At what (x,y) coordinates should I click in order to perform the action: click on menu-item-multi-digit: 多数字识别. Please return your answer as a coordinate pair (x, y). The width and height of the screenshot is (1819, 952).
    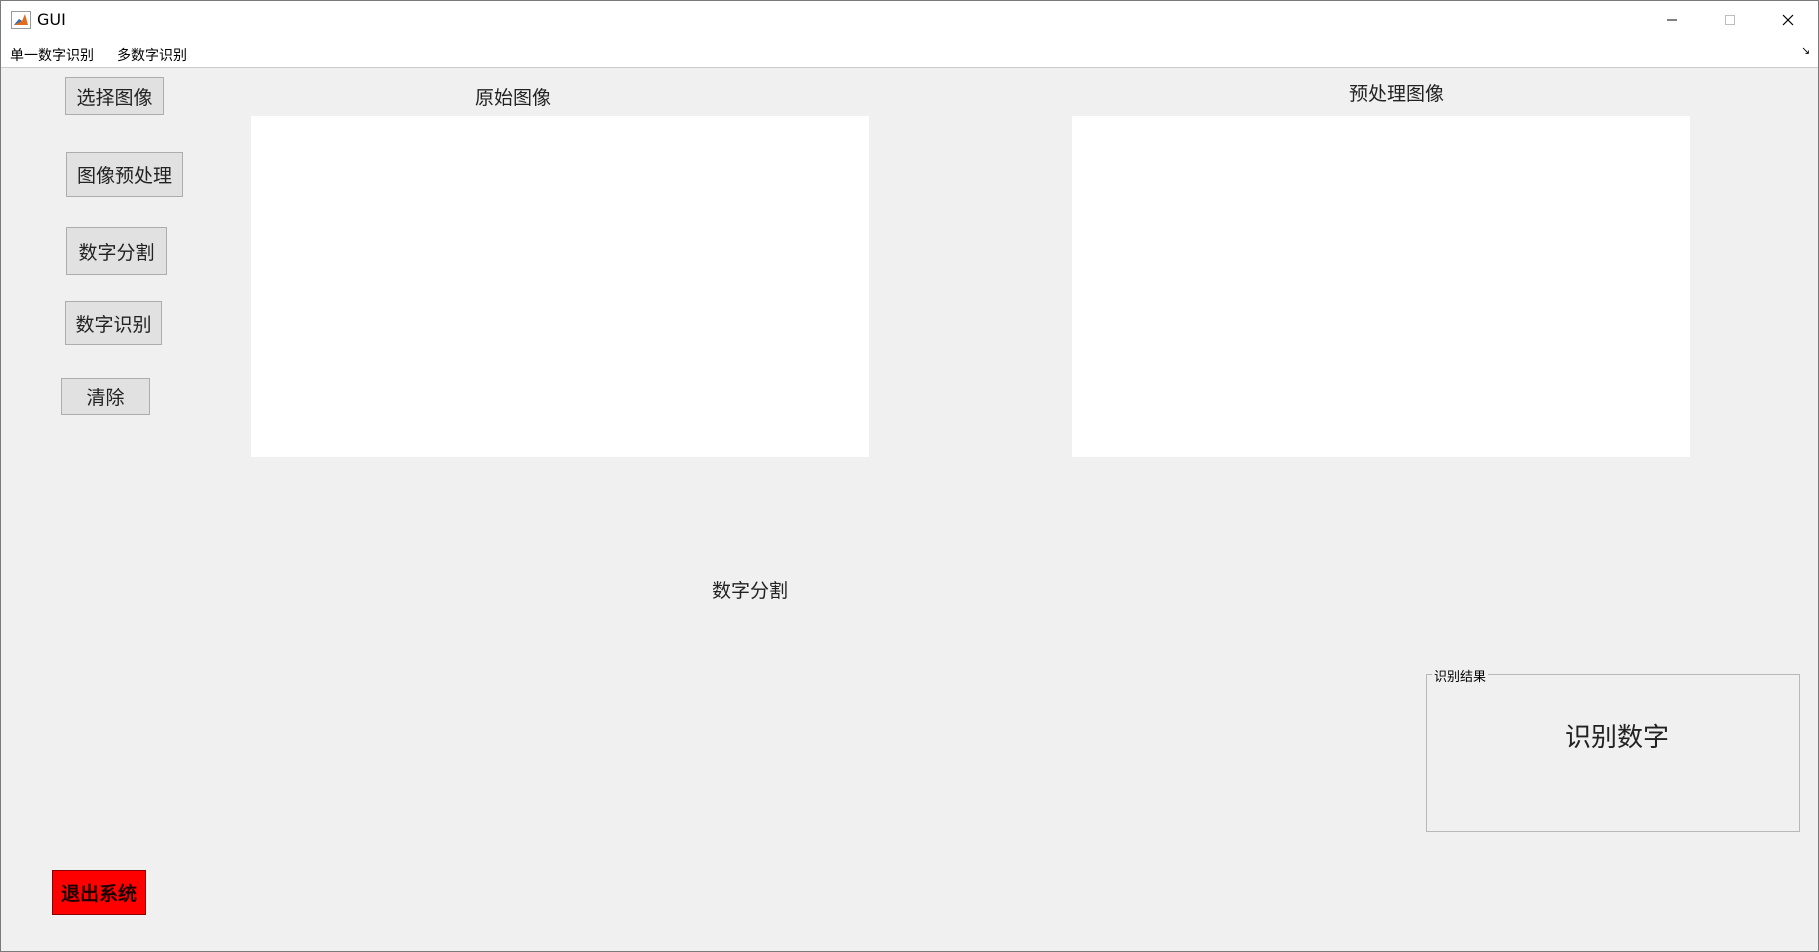
    Looking at the image, I should click on (152, 55).